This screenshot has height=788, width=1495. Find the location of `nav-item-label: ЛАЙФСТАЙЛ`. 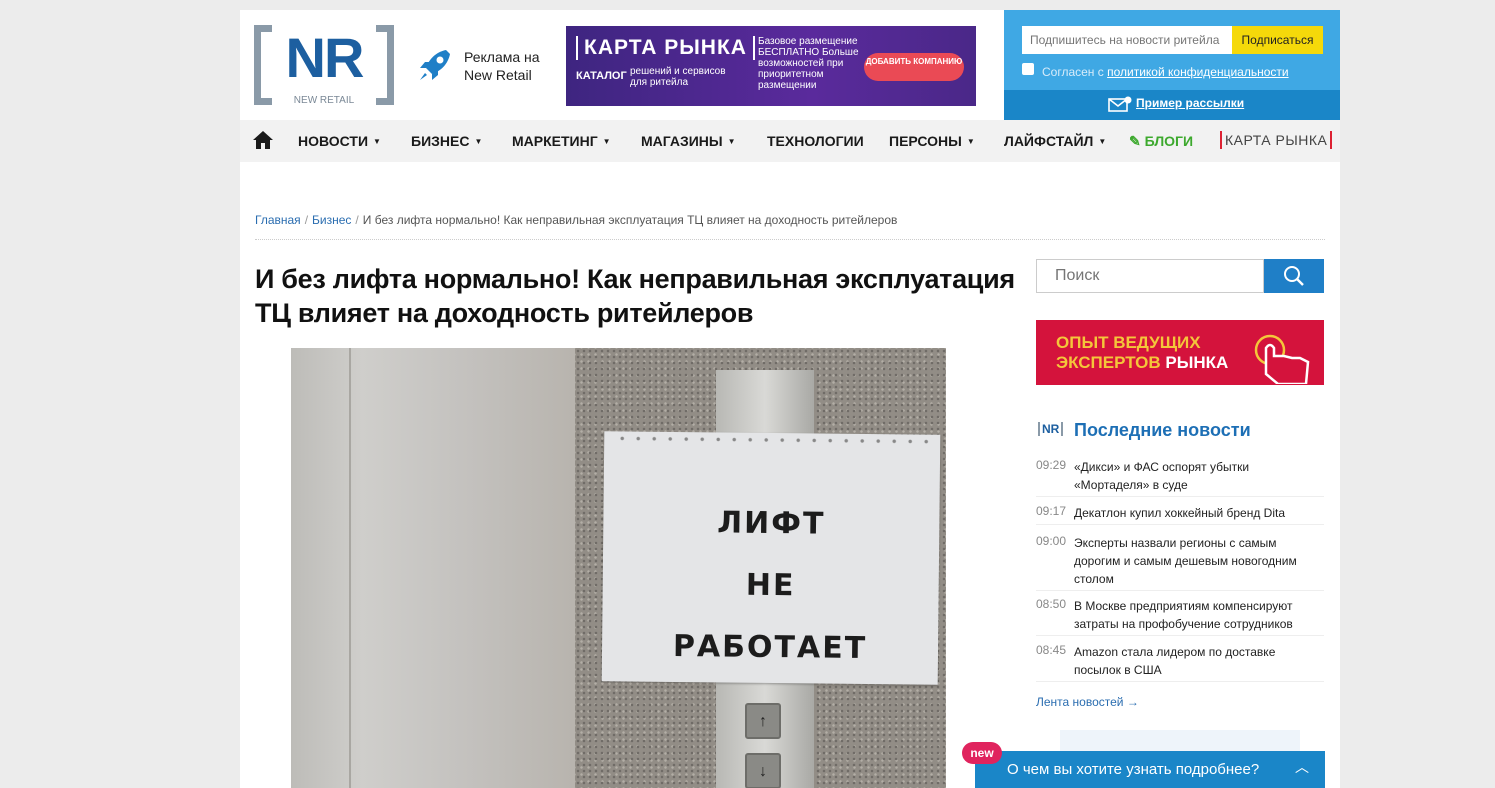

nav-item-label: ЛАЙФСТАЙЛ is located at coordinates (1049, 141).